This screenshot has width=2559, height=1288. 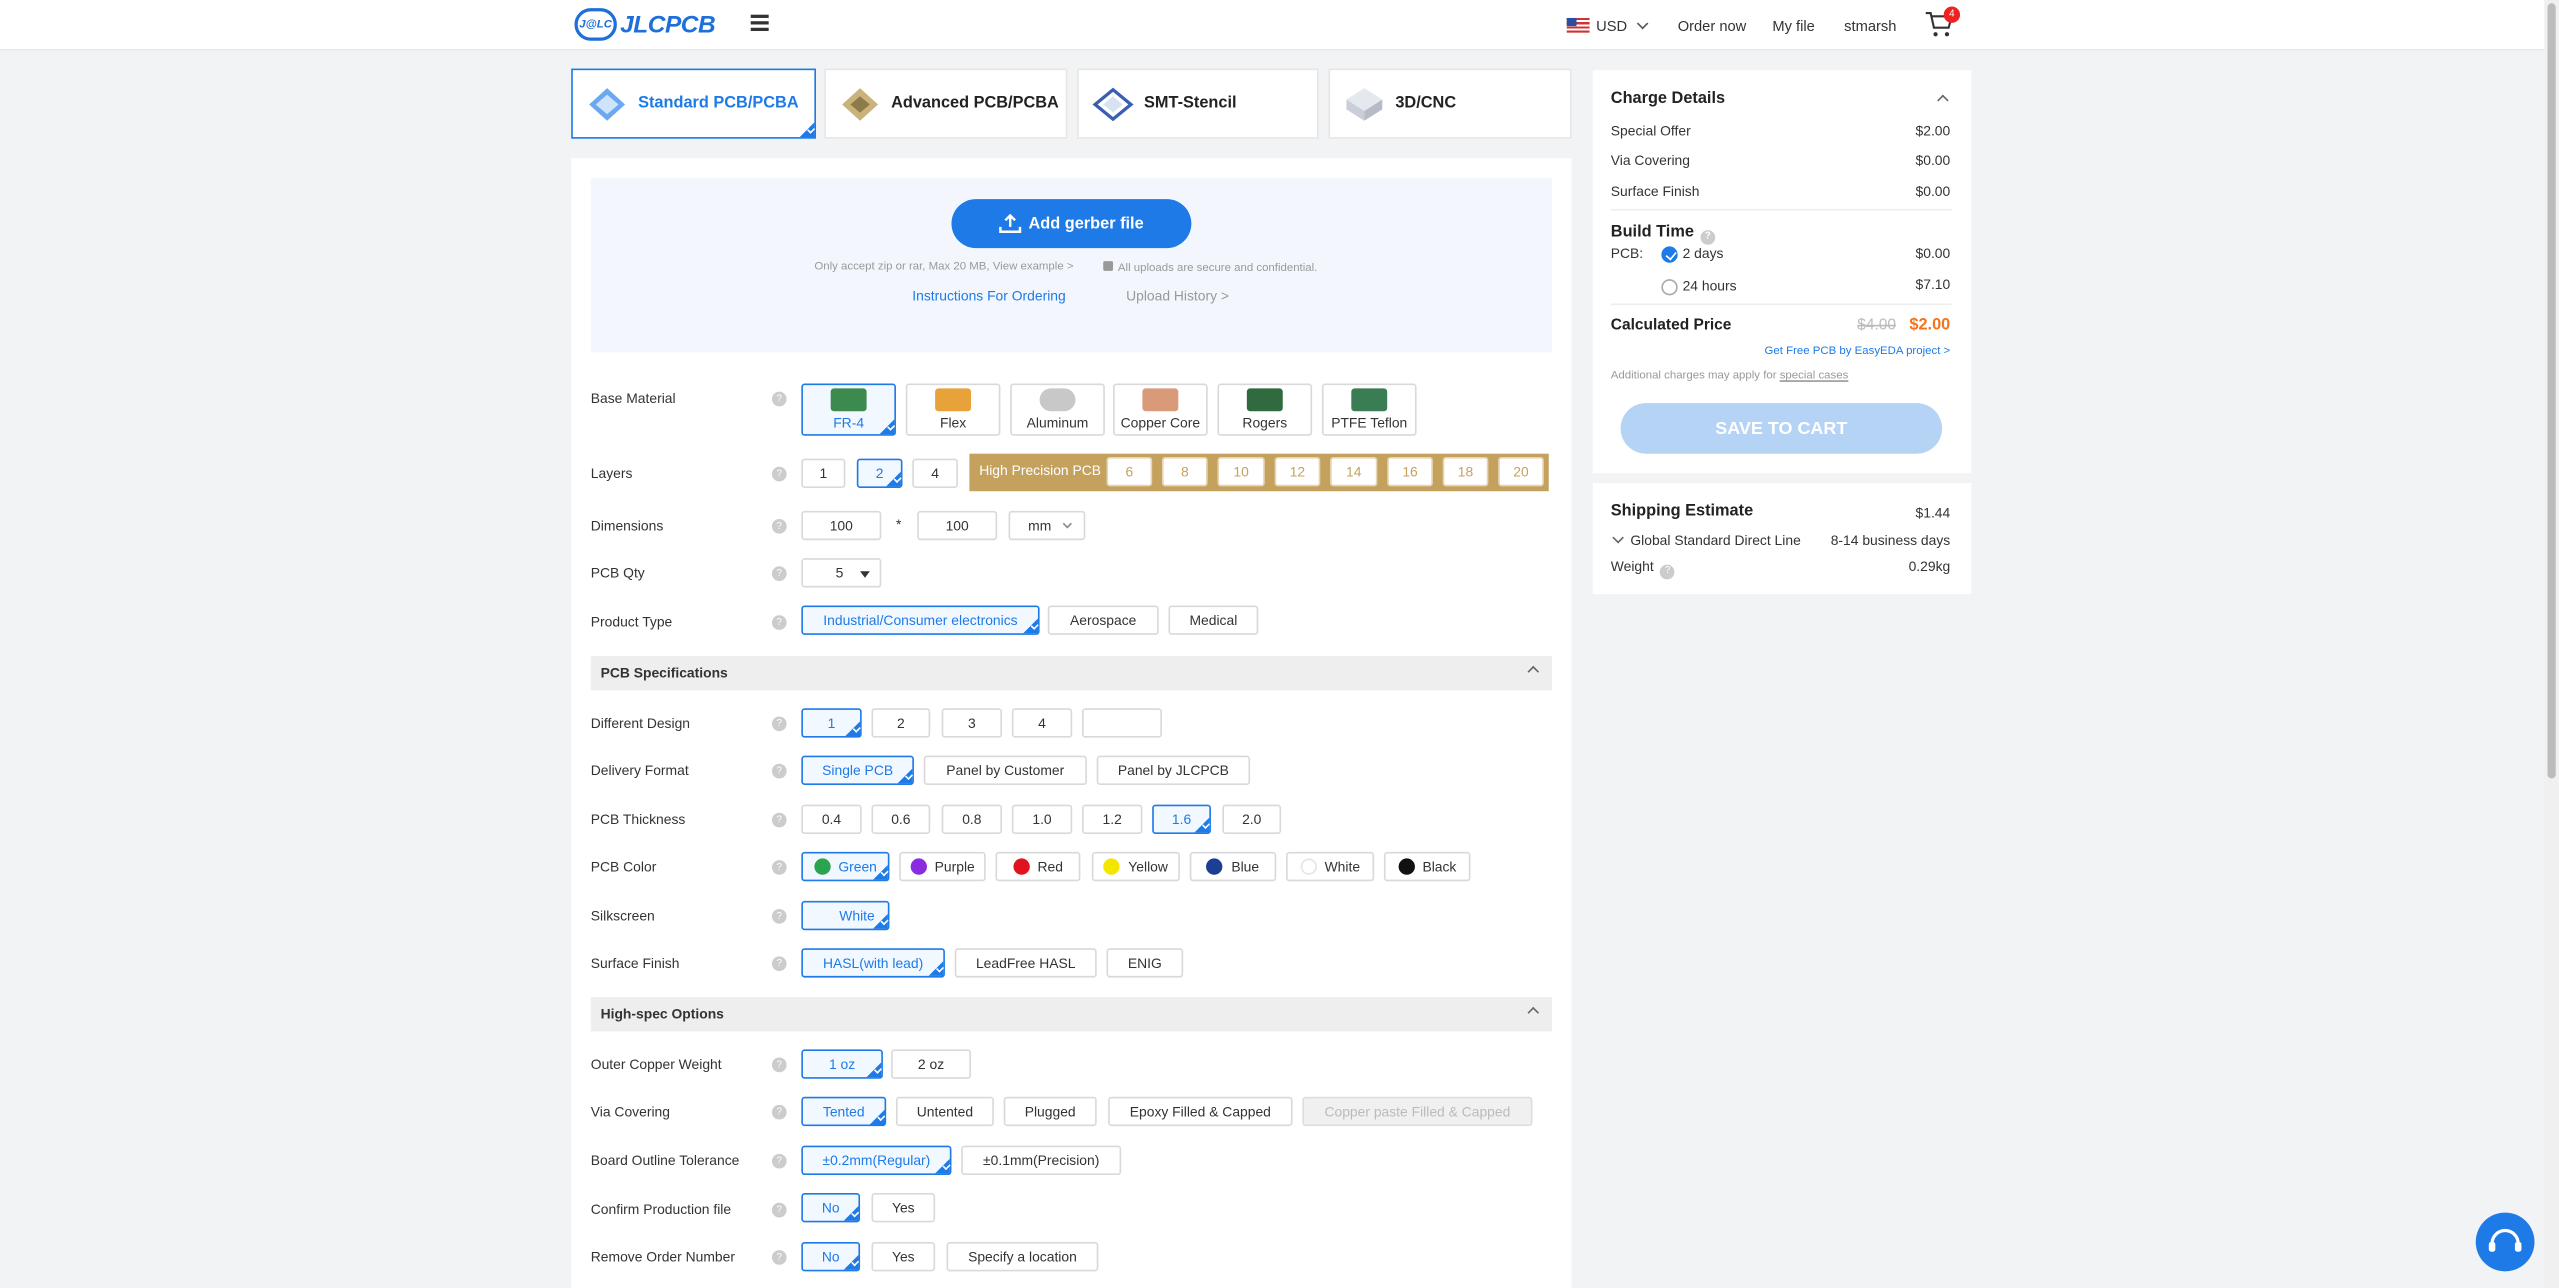 I want to click on design-option: 1, so click(x=831, y=723).